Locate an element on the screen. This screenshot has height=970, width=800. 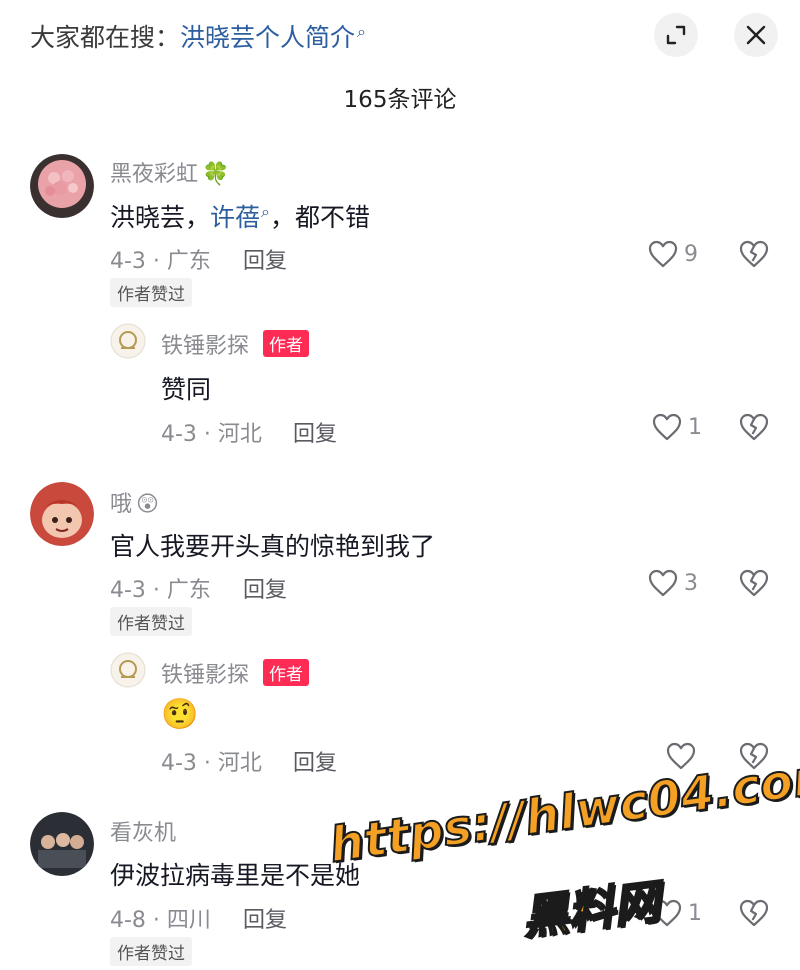
username-text: 哦 is located at coordinates (121, 504).